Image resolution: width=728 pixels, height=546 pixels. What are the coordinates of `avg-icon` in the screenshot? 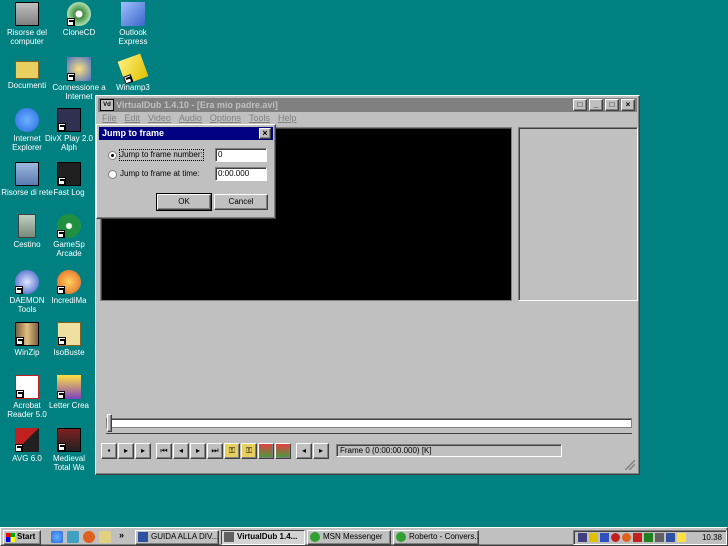 It's located at (27, 440).